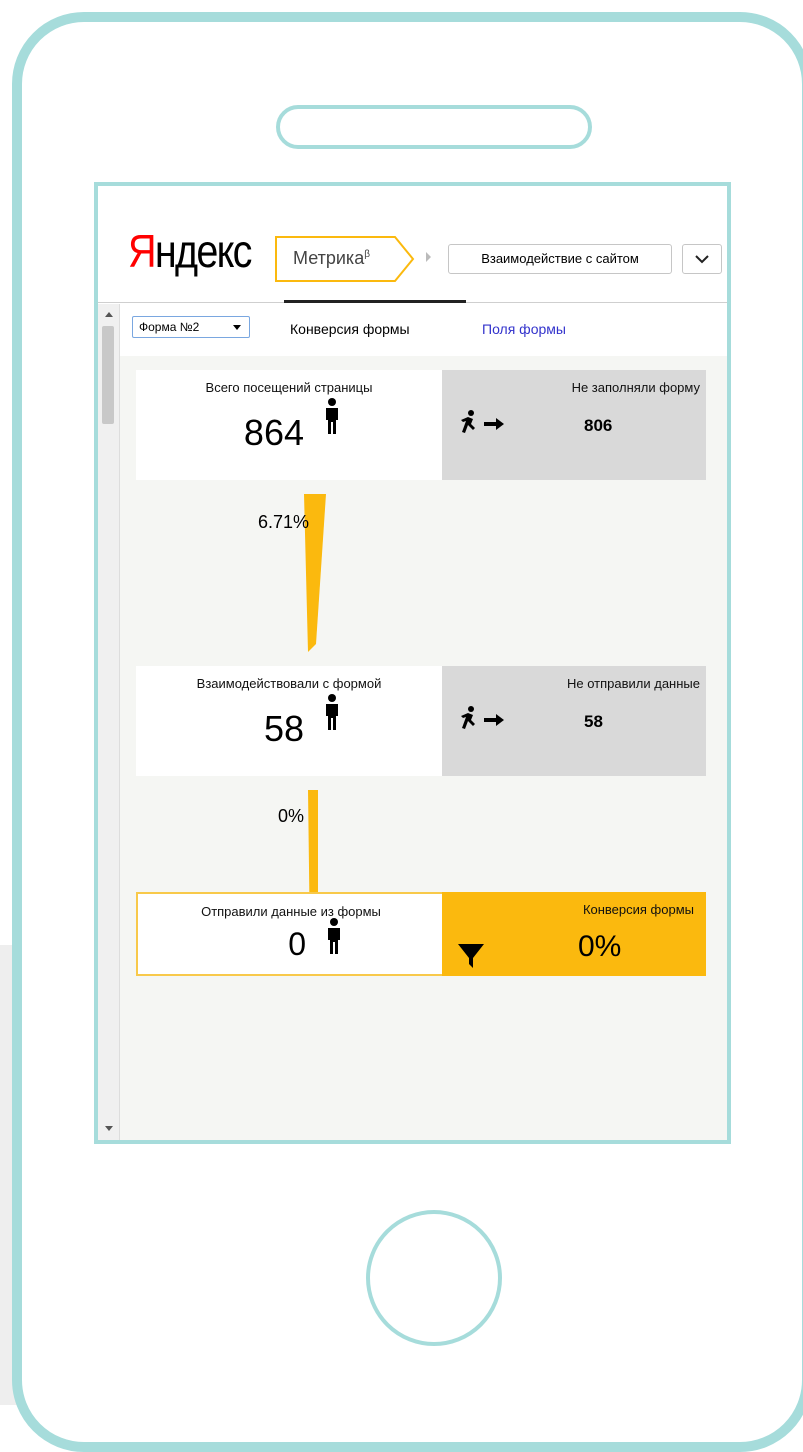  Describe the element at coordinates (109, 1128) in the screenshot. I see `scroll-down-icon` at that location.